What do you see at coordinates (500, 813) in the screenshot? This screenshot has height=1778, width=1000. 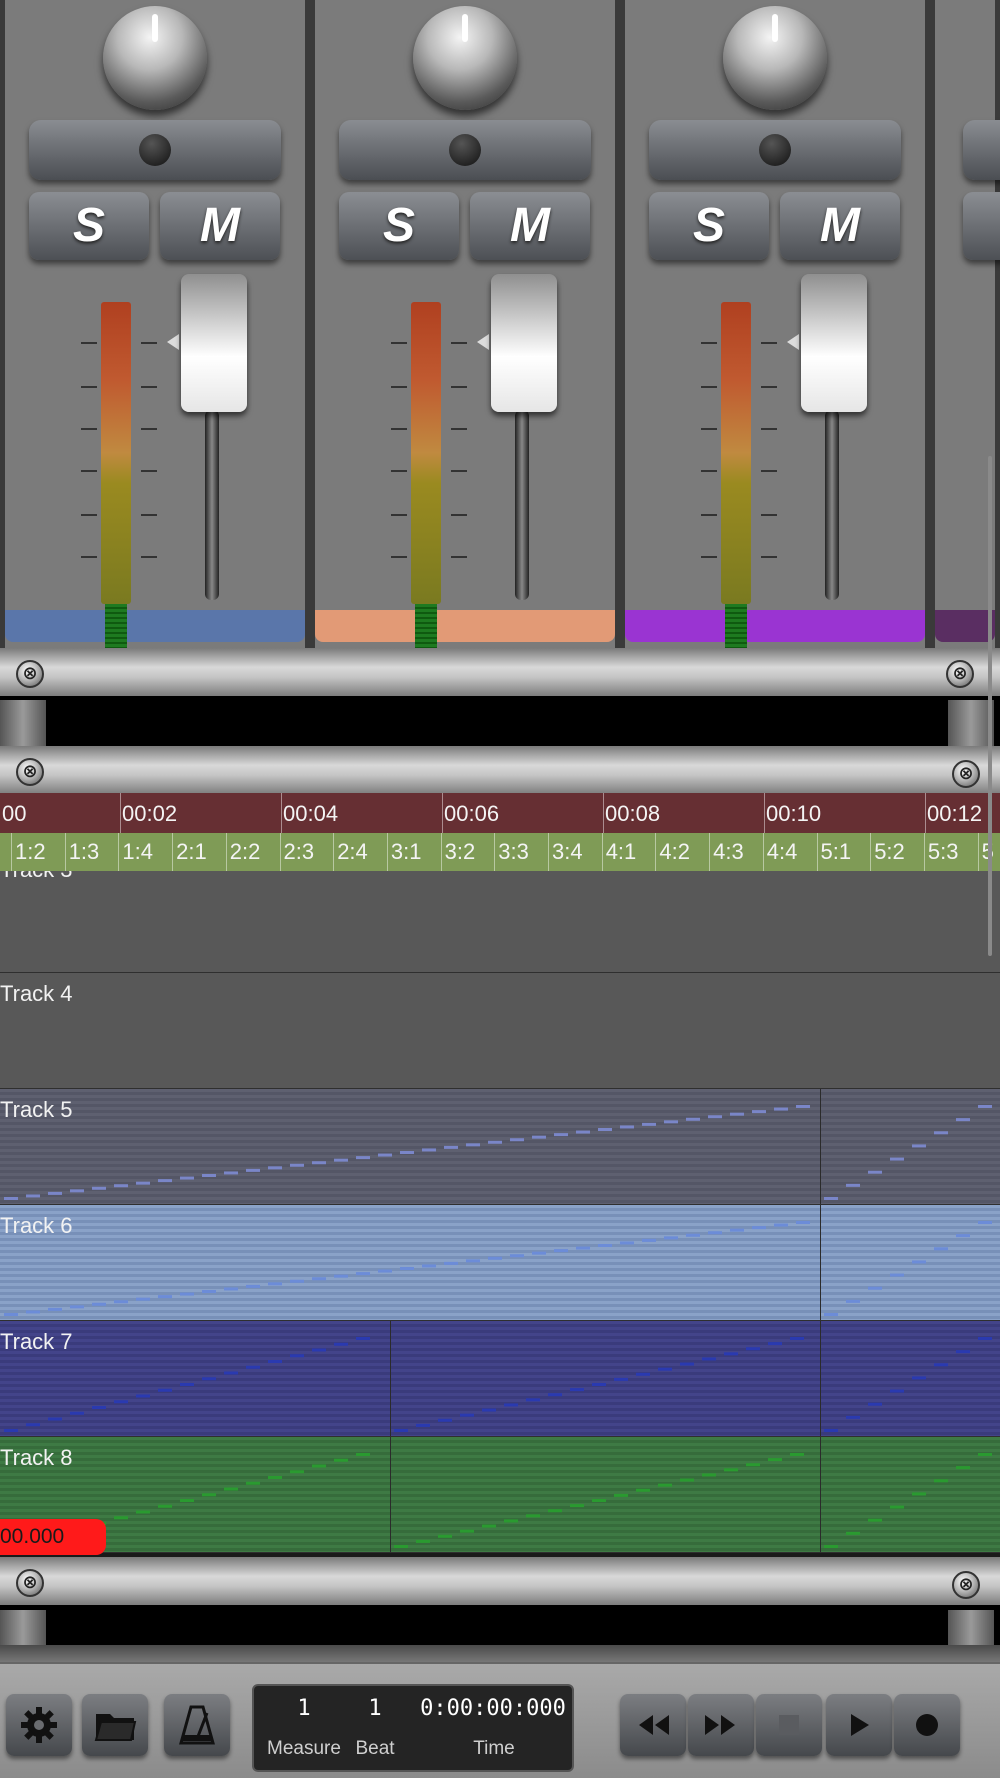 I see `time-ruler: 00 00:02 00:04 00:06 00:08 00:10 00:12` at bounding box center [500, 813].